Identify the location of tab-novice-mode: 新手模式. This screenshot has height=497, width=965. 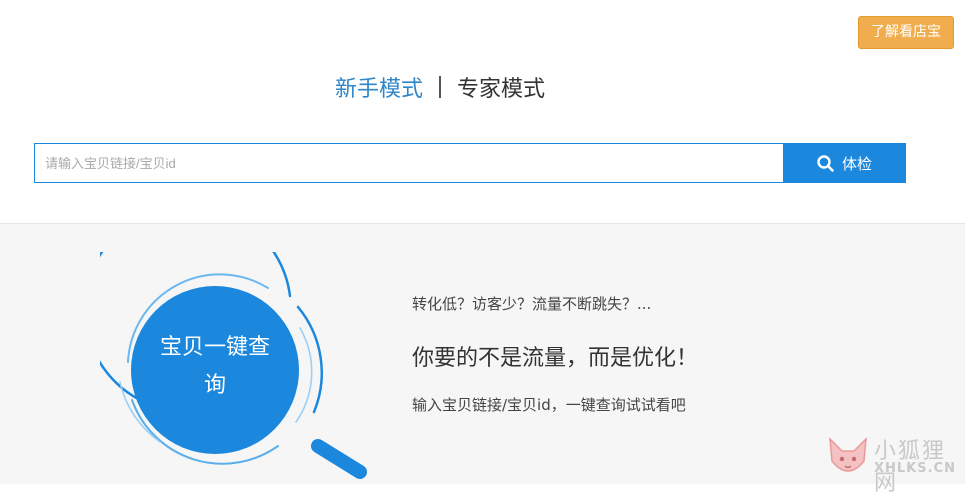
(379, 87).